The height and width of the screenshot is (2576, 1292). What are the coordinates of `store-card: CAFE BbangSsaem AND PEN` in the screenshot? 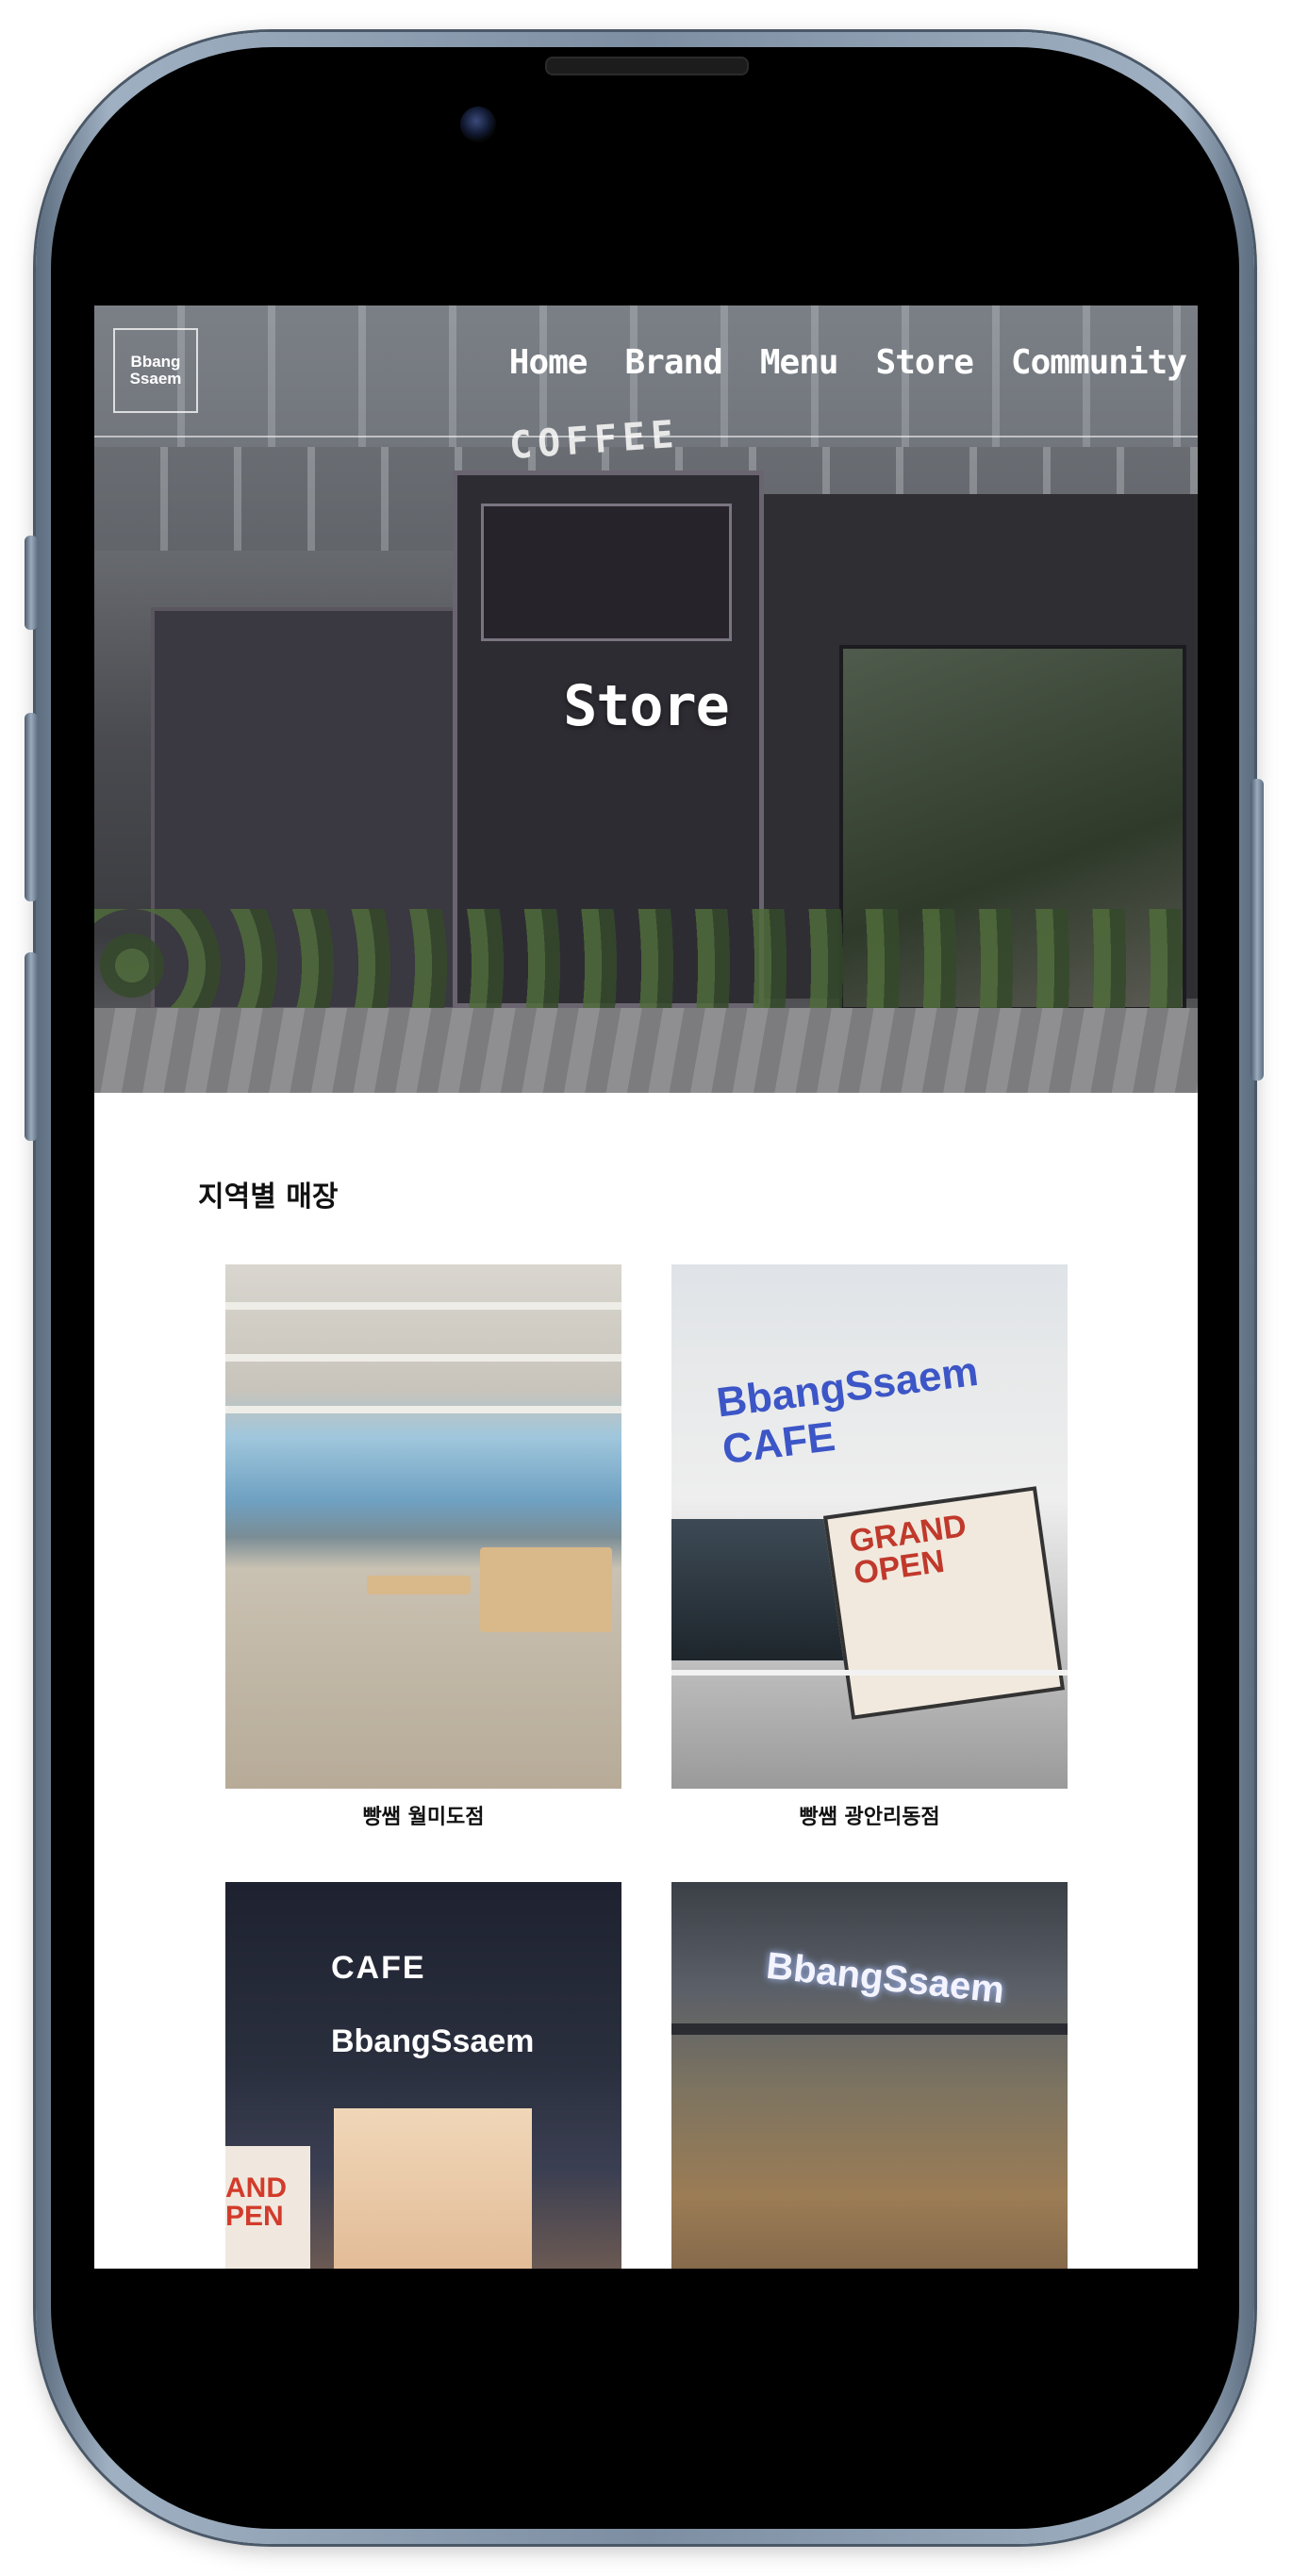 It's located at (423, 2075).